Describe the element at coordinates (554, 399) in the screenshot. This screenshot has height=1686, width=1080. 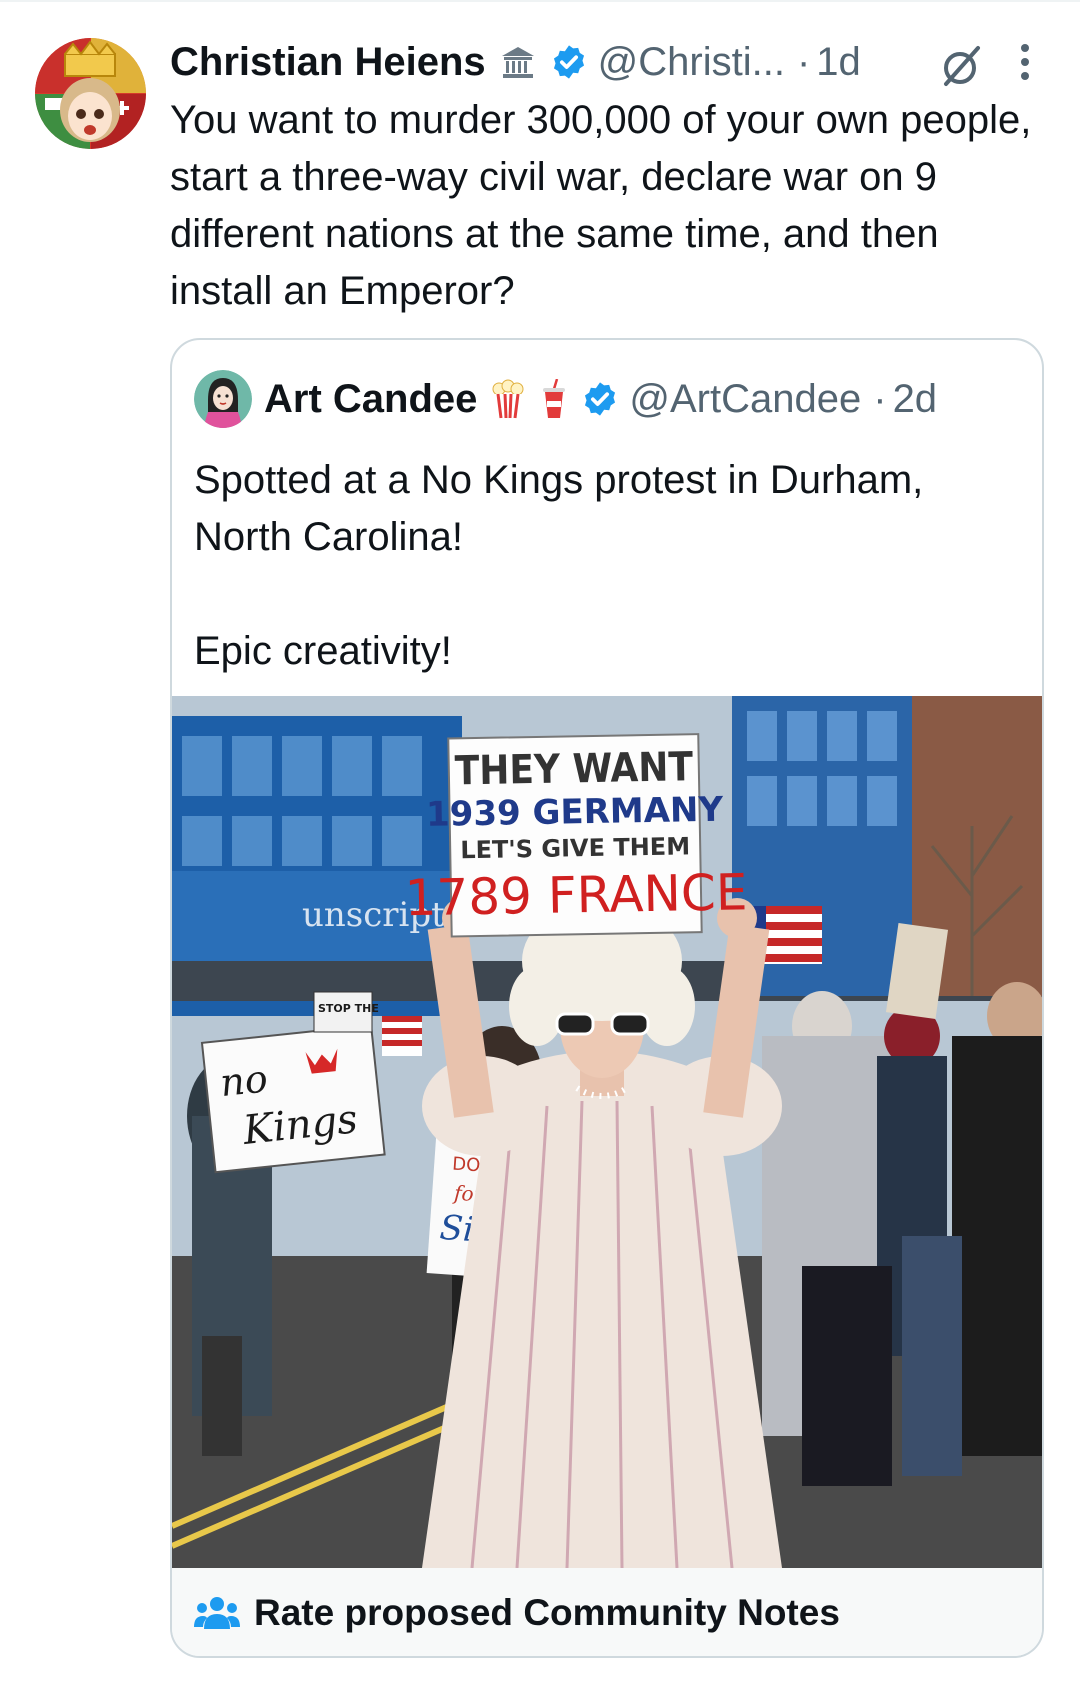
I see `soda-cup-icon` at that location.